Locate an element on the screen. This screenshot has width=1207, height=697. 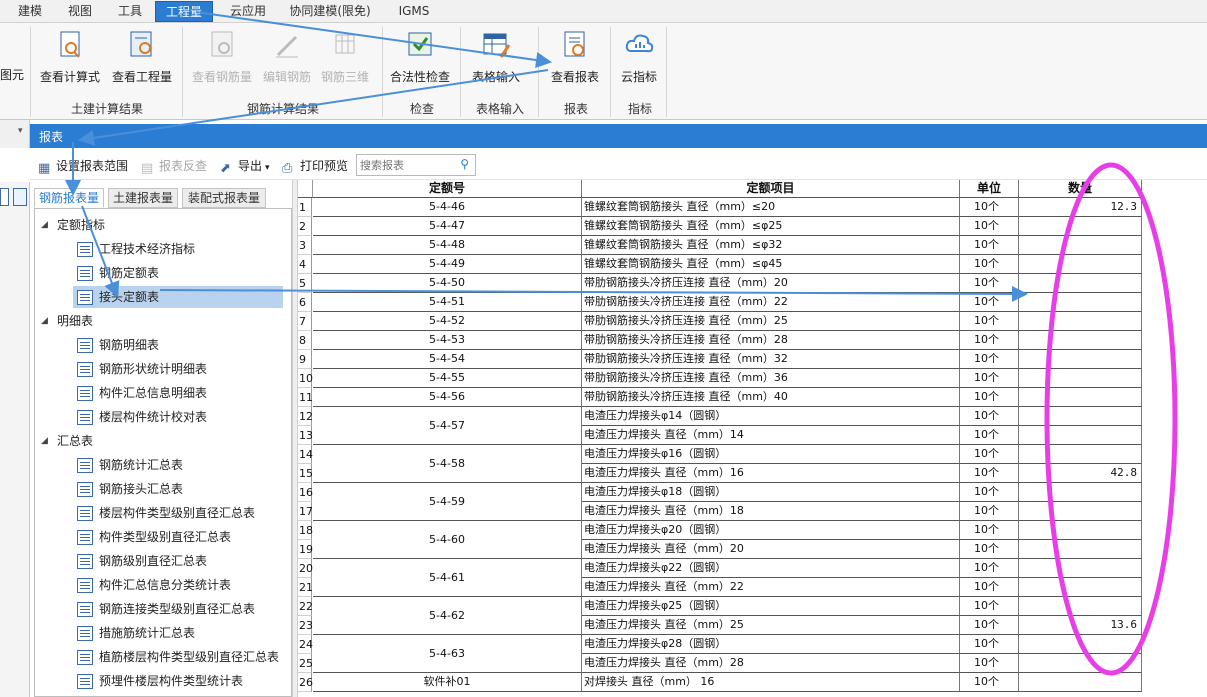
menu-item-4: 云应用 is located at coordinates (248, 11).